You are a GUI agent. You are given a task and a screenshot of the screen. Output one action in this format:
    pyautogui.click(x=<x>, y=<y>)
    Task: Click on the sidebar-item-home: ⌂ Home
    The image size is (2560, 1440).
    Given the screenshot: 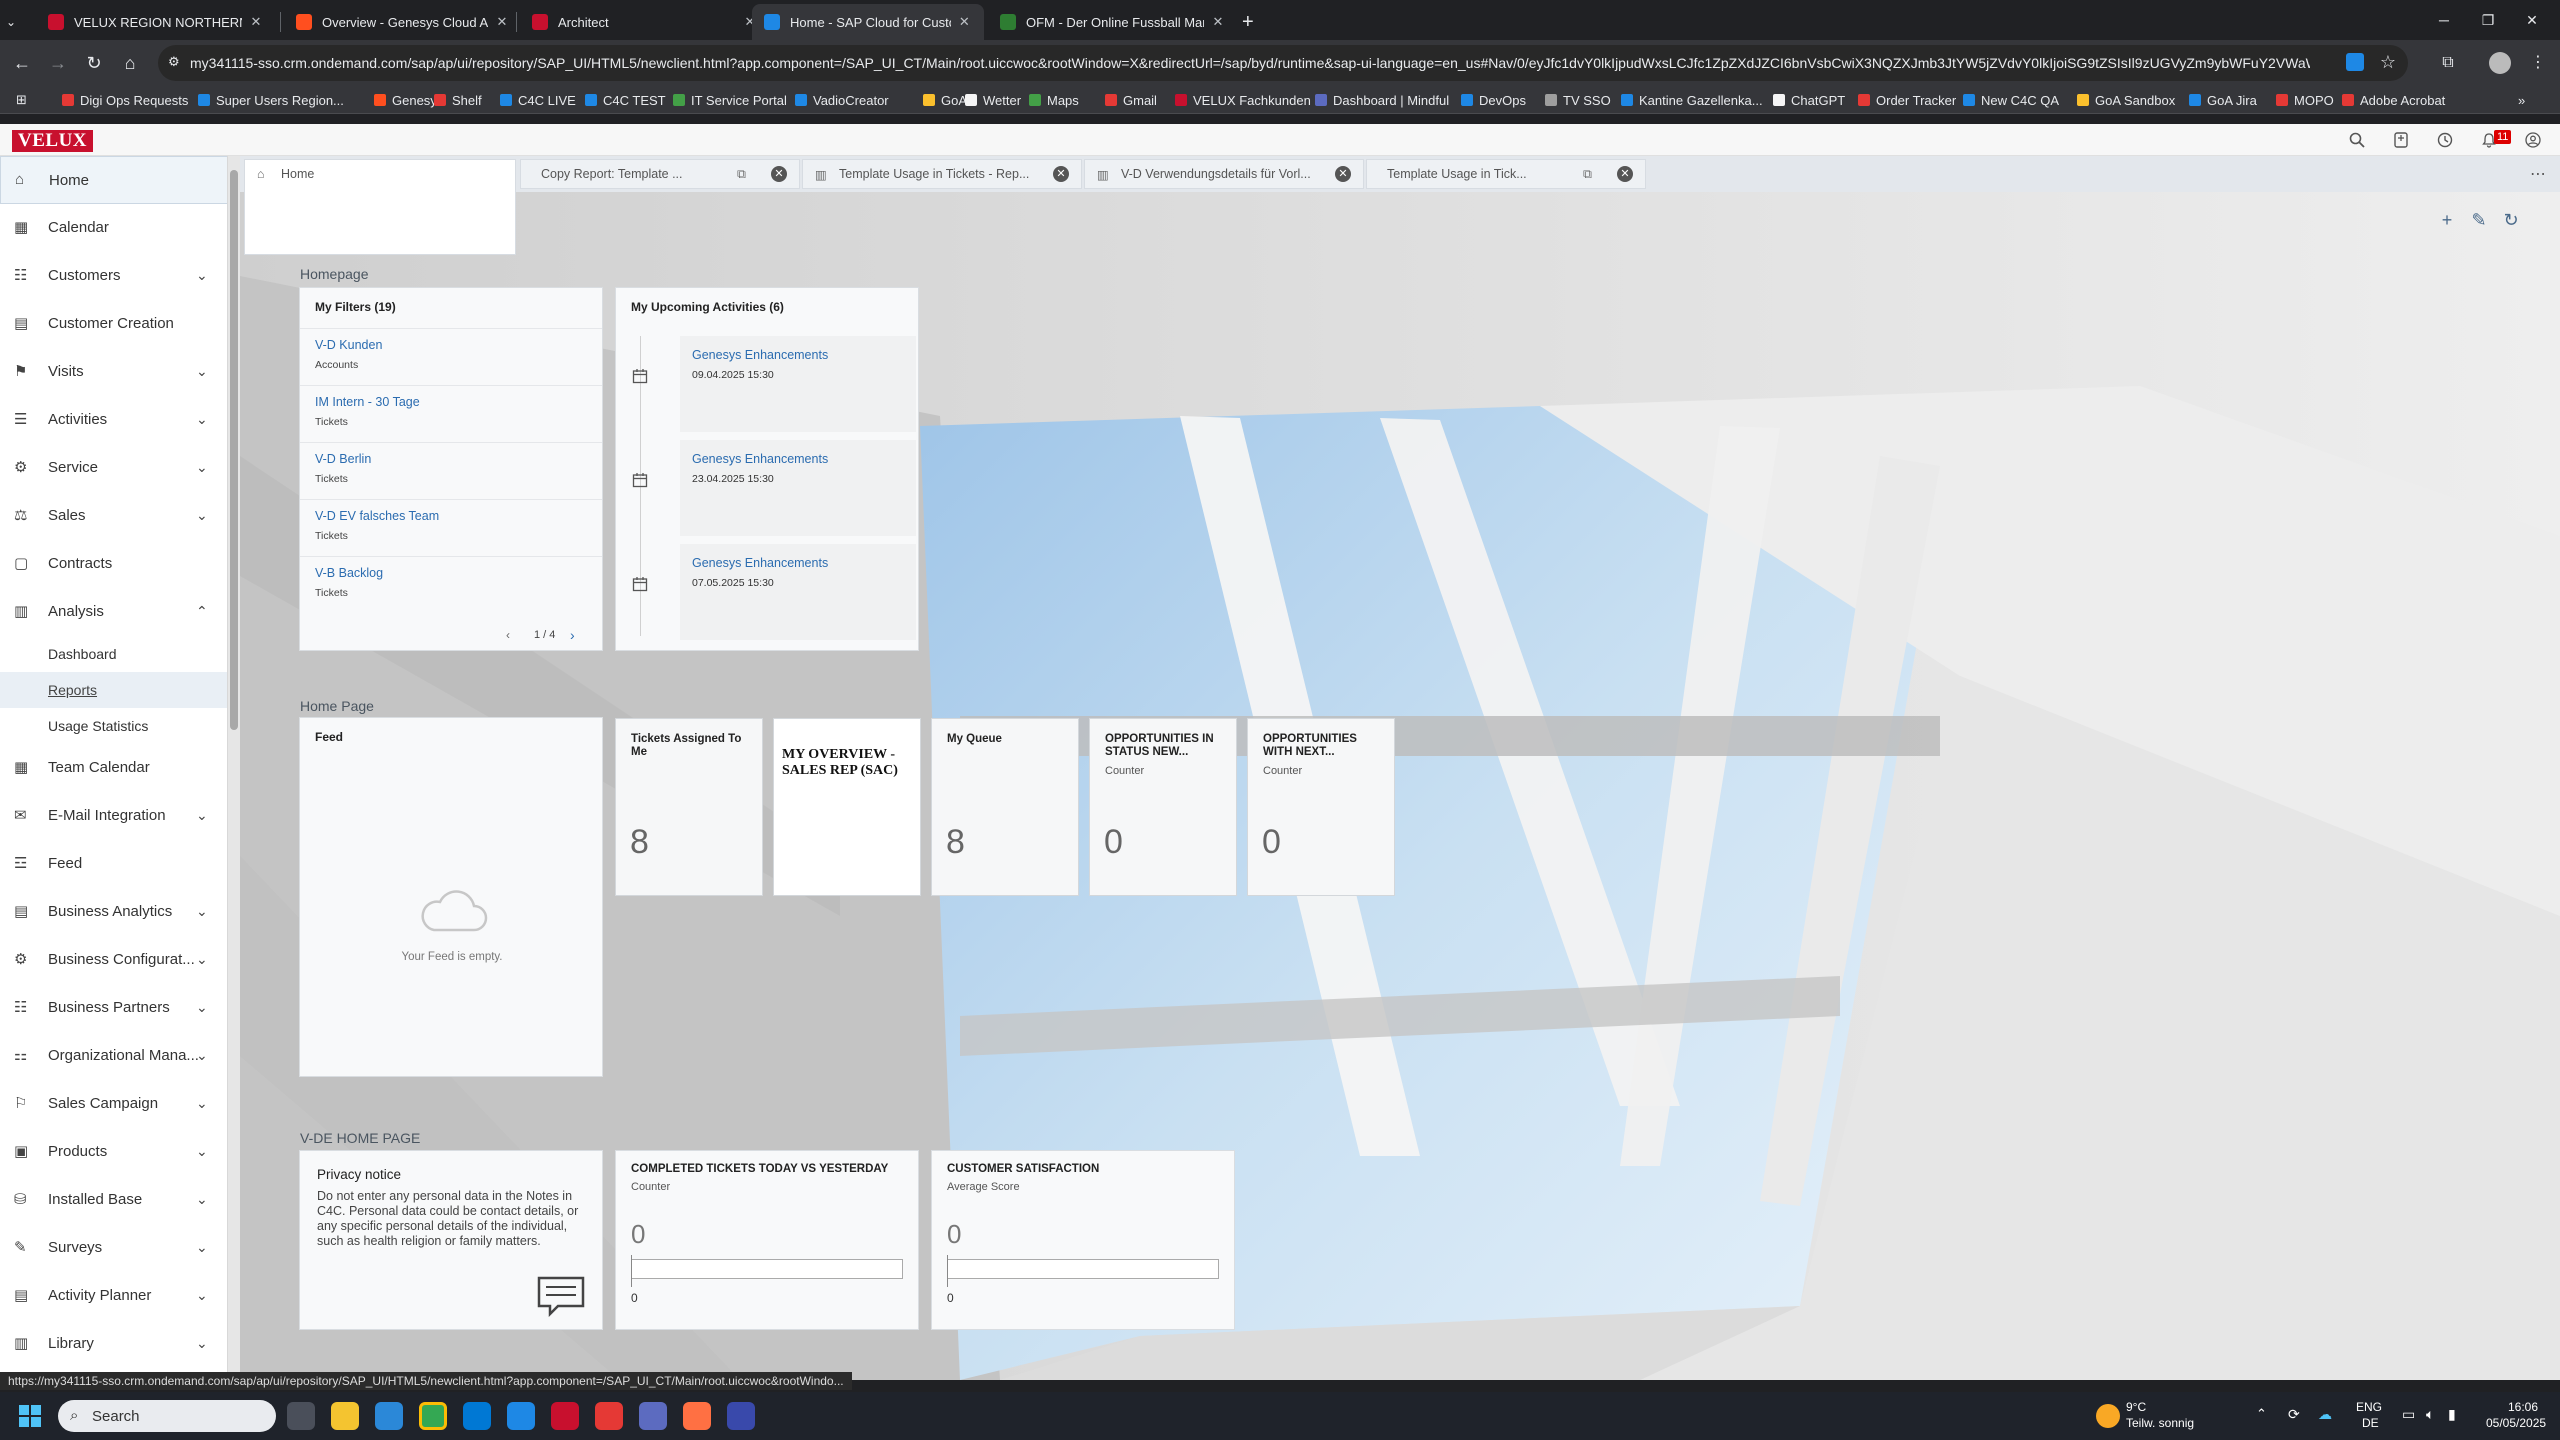 What is the action you would take?
    pyautogui.click(x=113, y=180)
    